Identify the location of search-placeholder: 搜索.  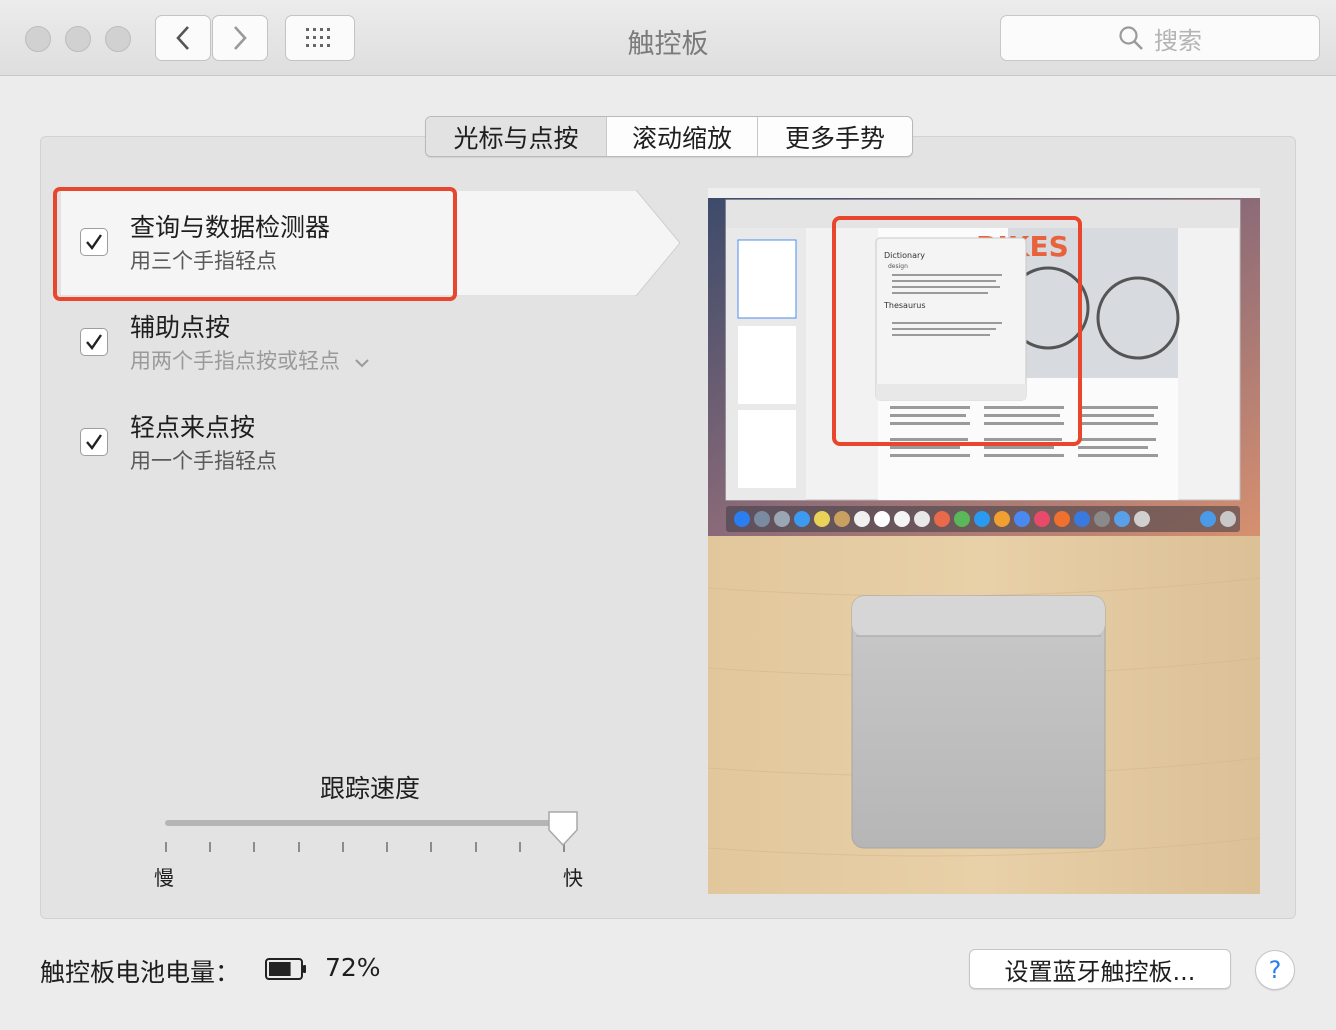
(1178, 40).